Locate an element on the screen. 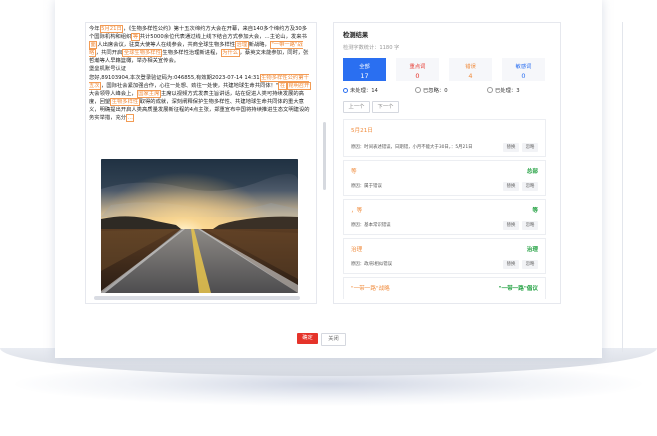 This screenshot has width=657, height=436. filter-processed: 已处理：3 is located at coordinates (503, 90).